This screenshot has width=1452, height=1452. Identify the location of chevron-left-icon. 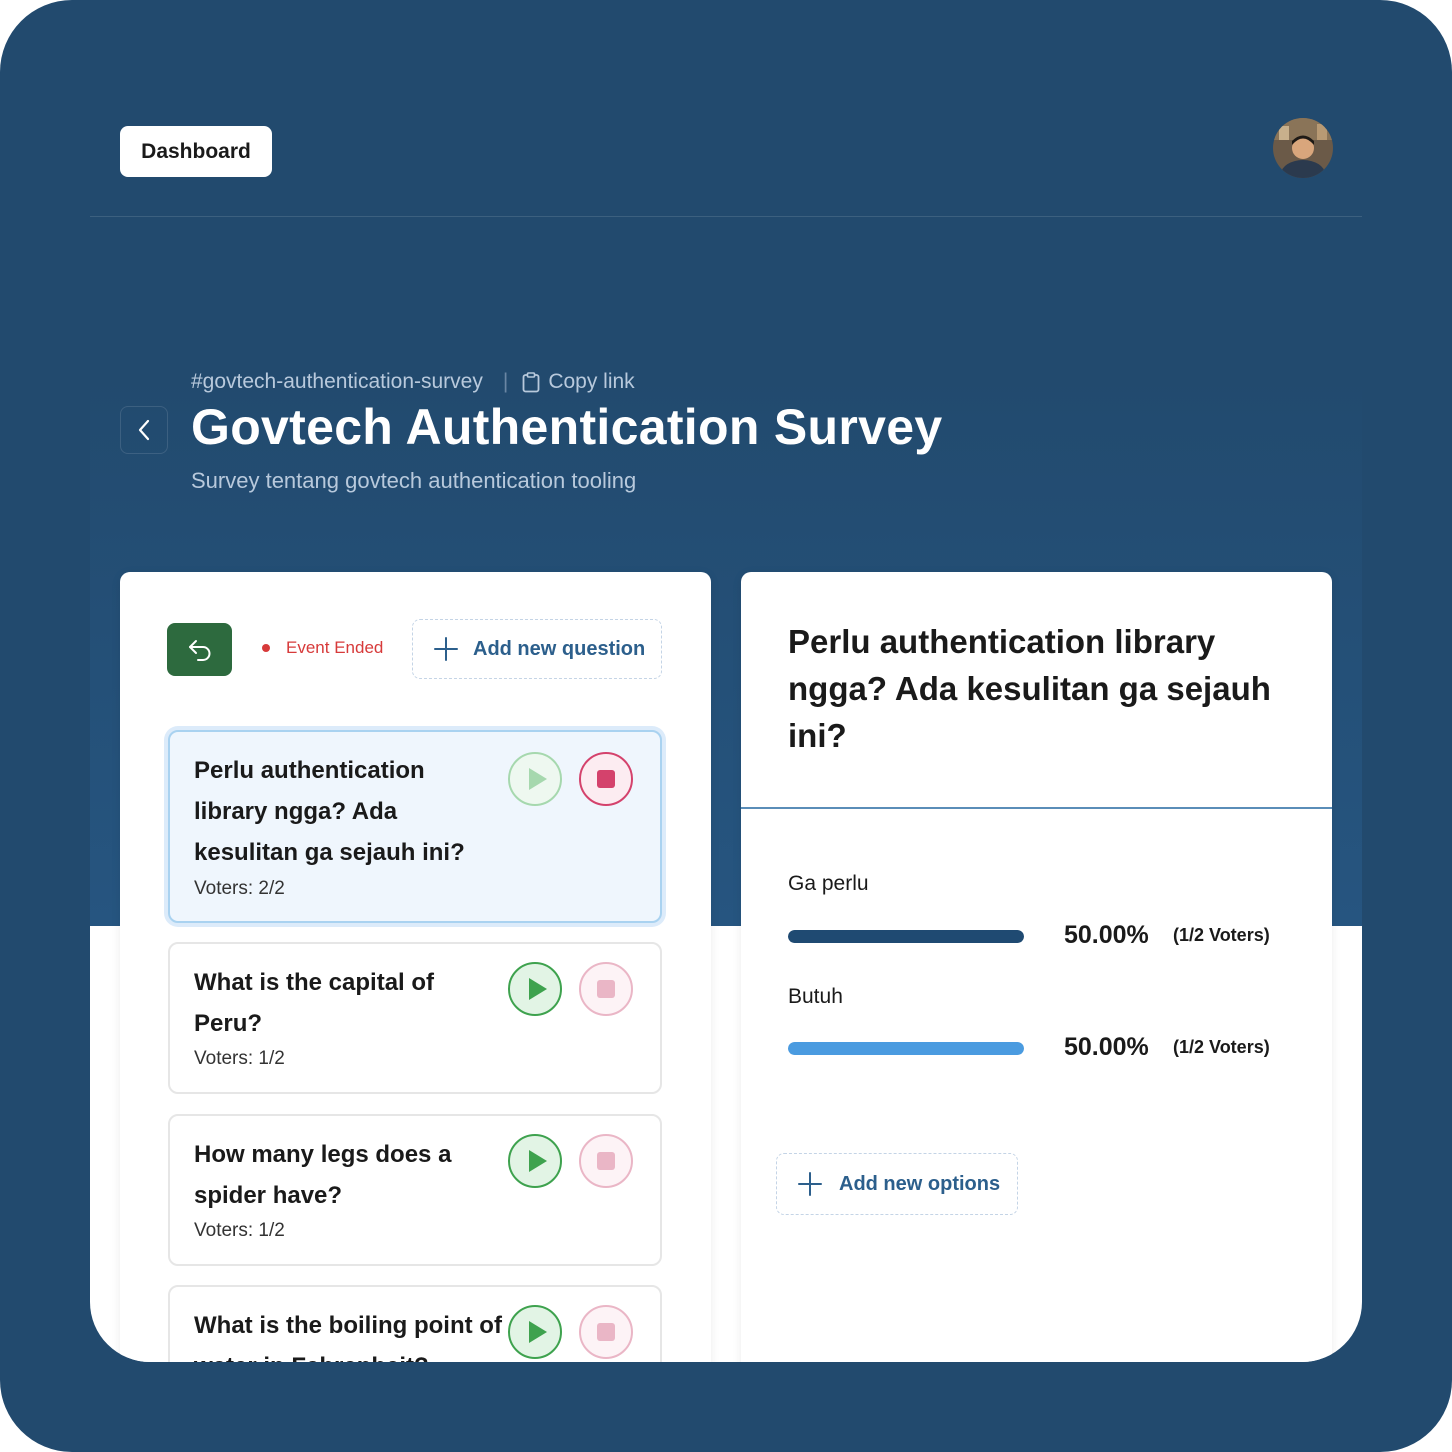
(144, 430).